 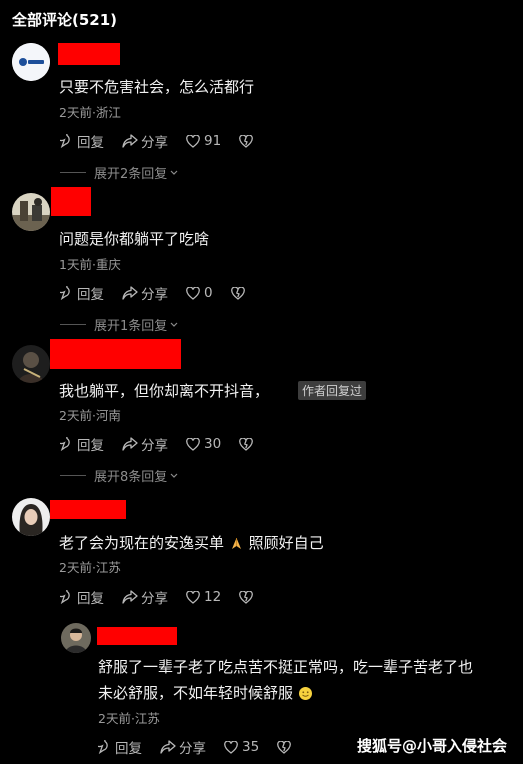 What do you see at coordinates (90, 415) in the screenshot?
I see `comment-meta: 2天前·河南` at bounding box center [90, 415].